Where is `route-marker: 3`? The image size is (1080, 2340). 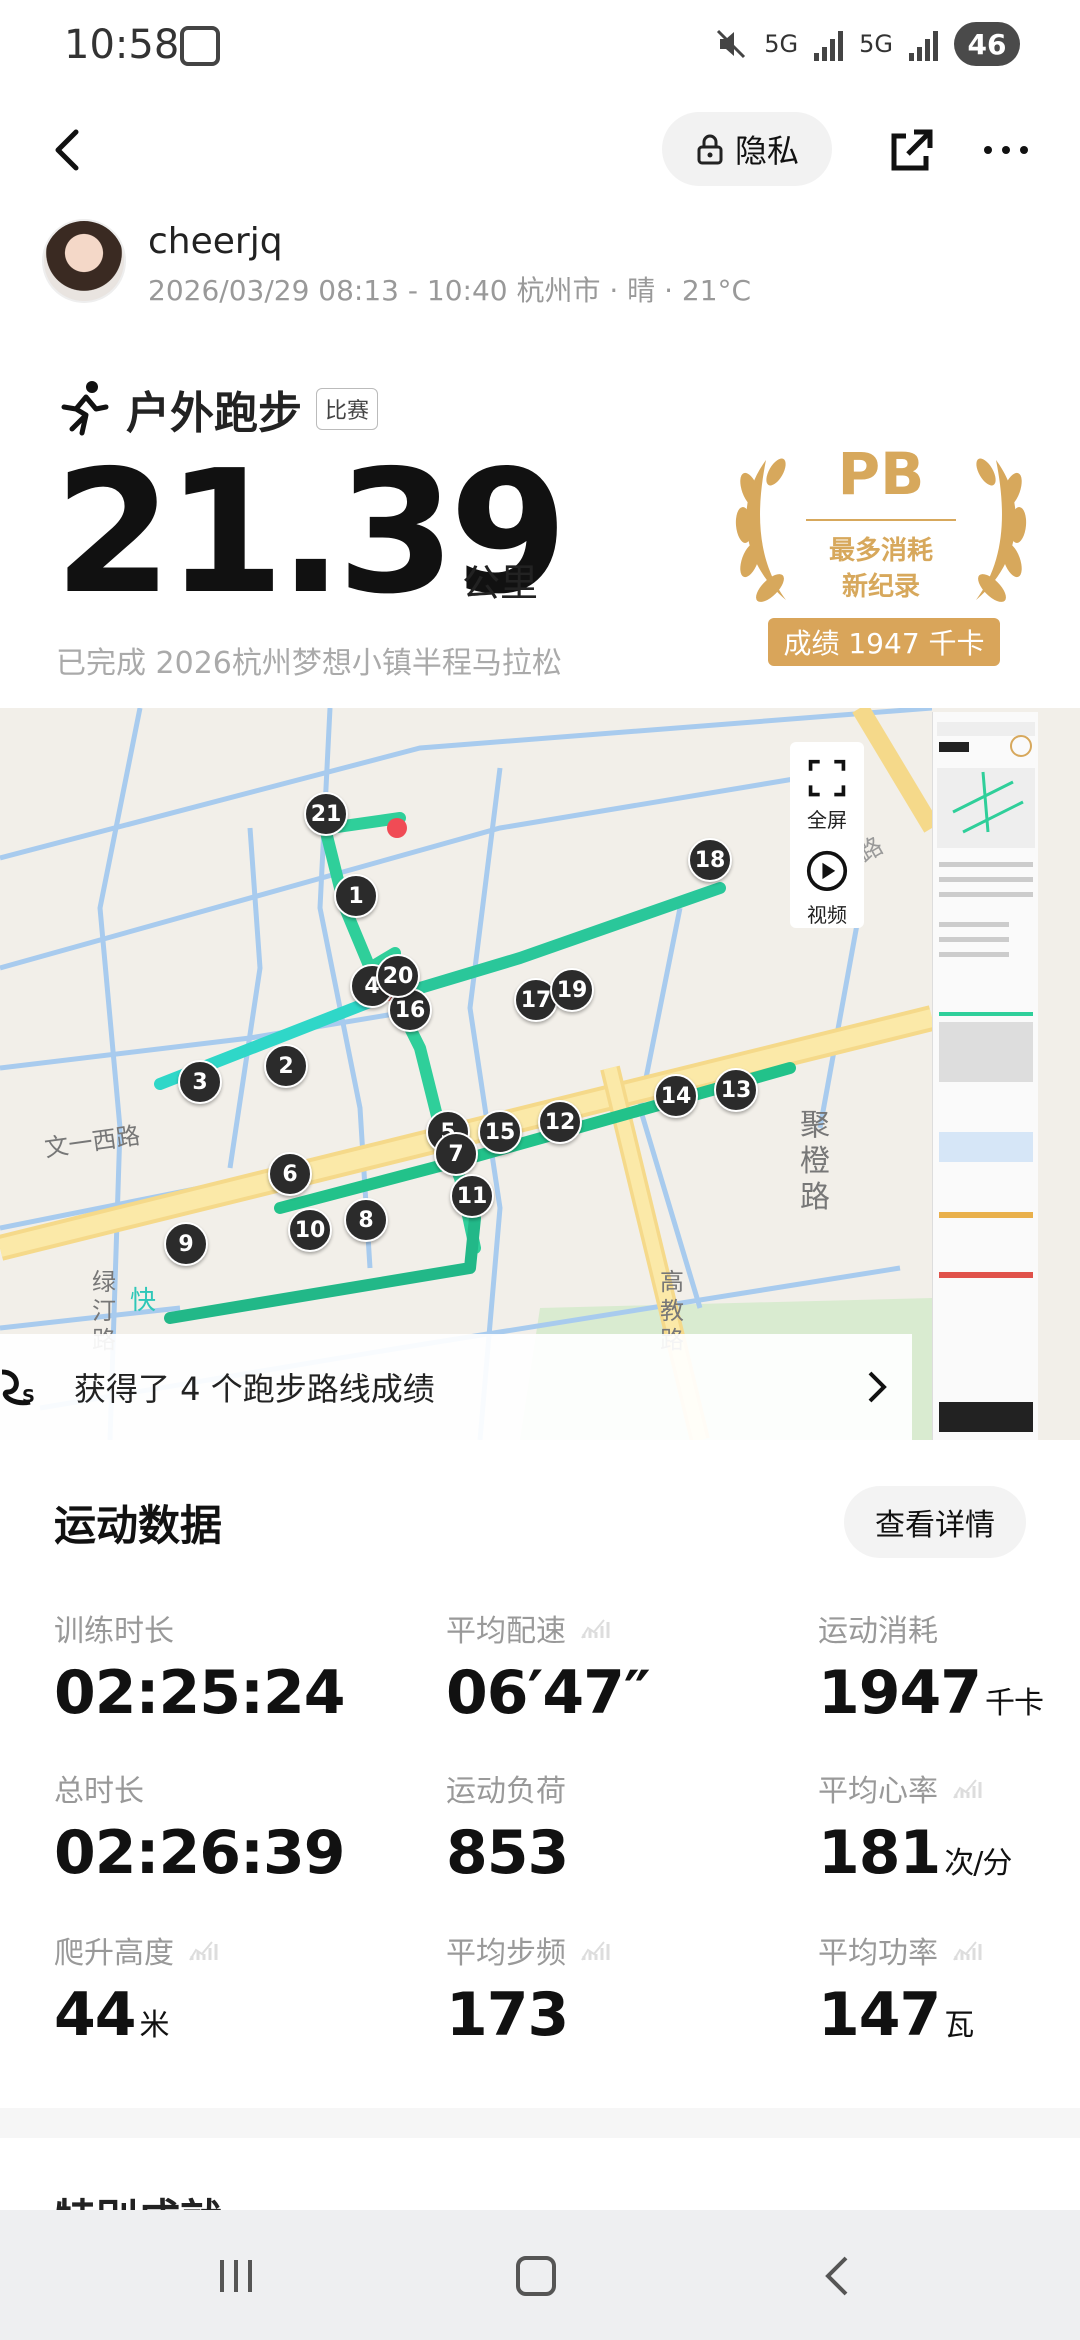 route-marker: 3 is located at coordinates (200, 1082).